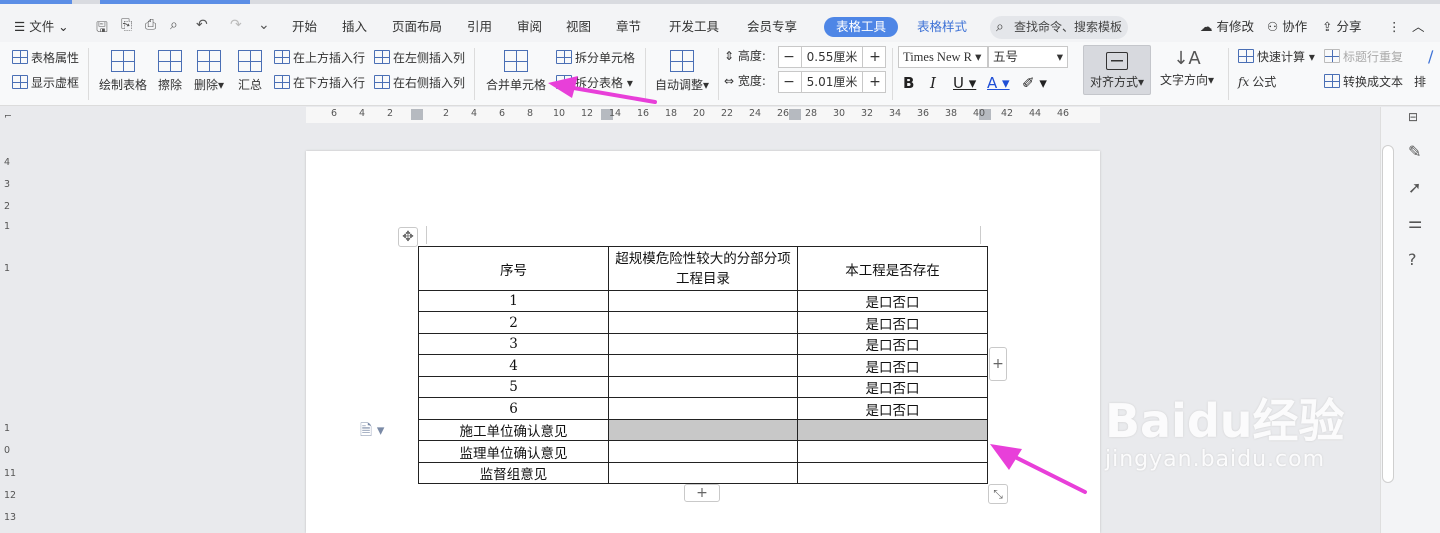 Image resolution: width=1440 pixels, height=533 pixels. I want to click on help-icon: ?, so click(1412, 259).